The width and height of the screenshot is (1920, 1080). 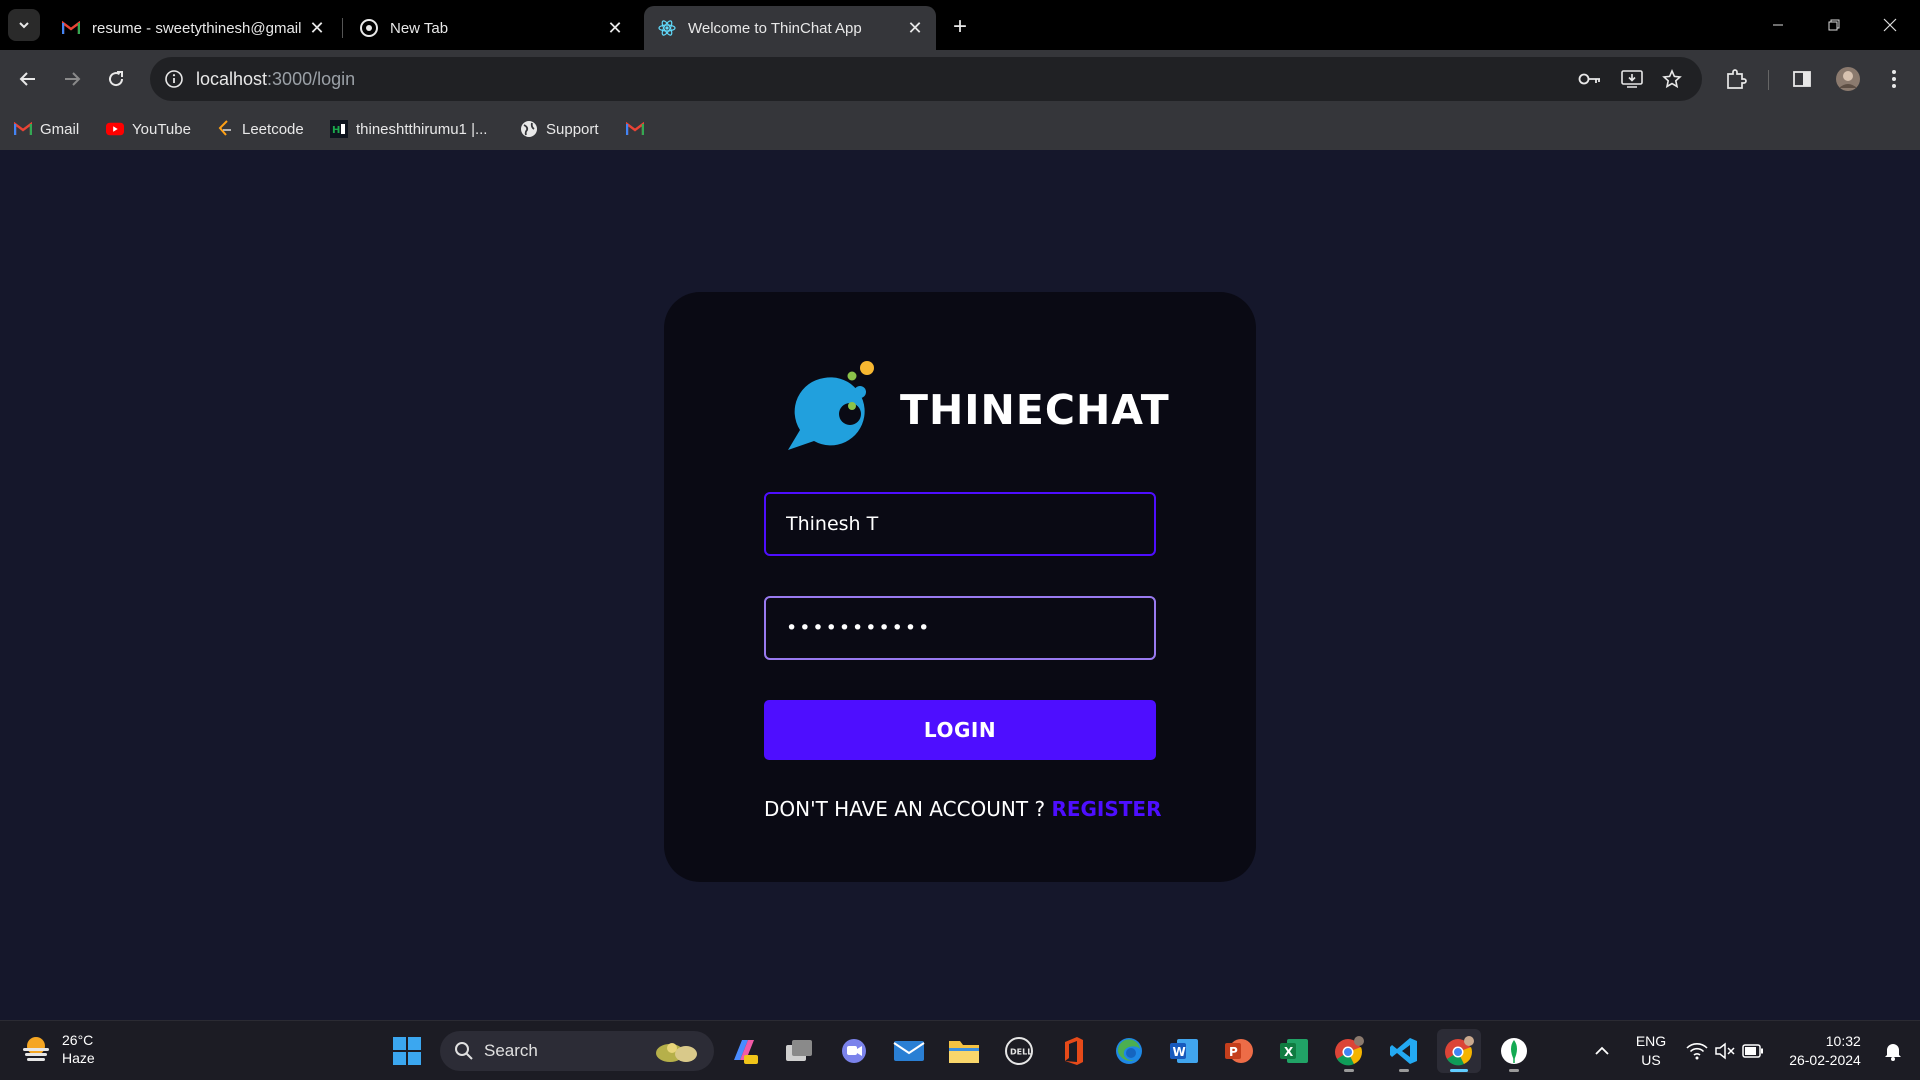 I want to click on clock: 10:32 26-02-2024, so click(x=1825, y=1050).